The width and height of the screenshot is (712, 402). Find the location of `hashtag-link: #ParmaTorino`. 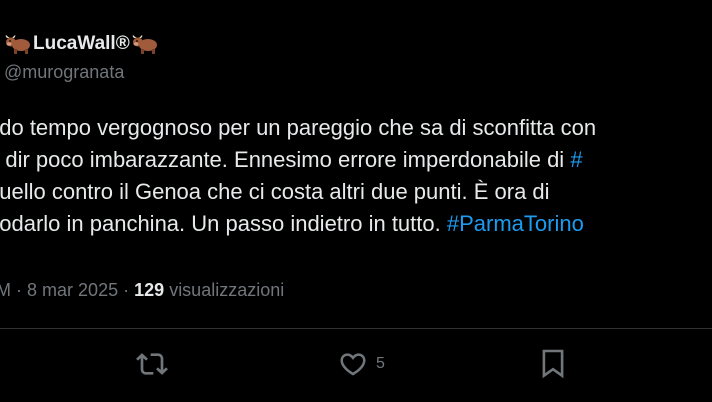

hashtag-link: #ParmaTorino is located at coordinates (515, 223).